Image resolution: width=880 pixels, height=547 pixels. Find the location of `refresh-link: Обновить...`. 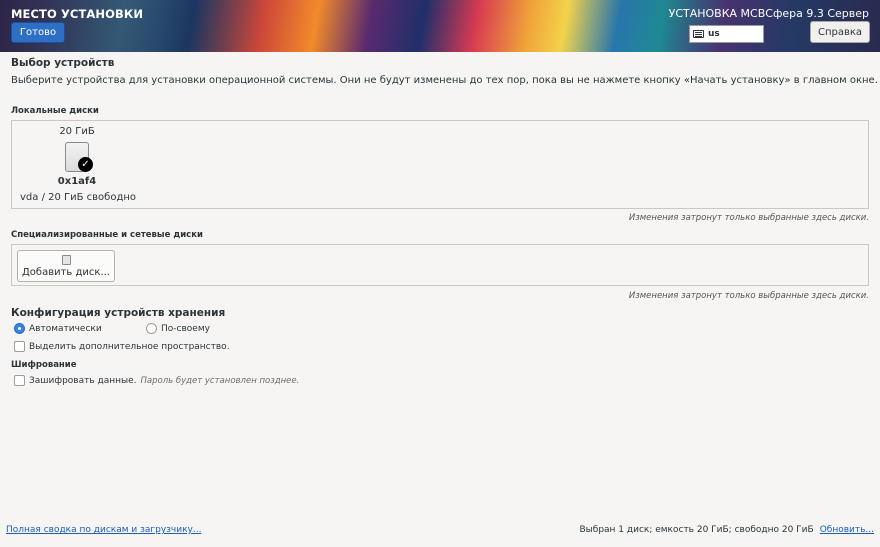

refresh-link: Обновить... is located at coordinates (847, 530).